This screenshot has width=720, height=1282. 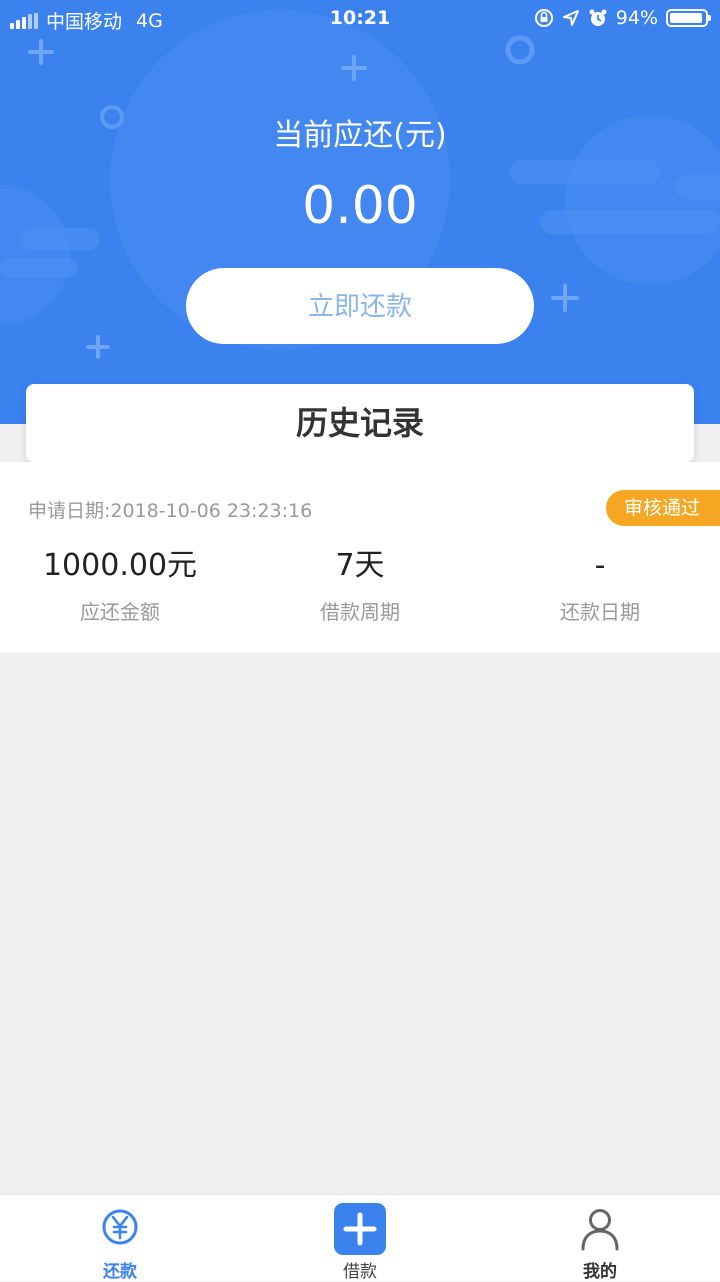 What do you see at coordinates (170, 511) in the screenshot?
I see `apply-date: 申请日期:2018-10-06 23:23:16` at bounding box center [170, 511].